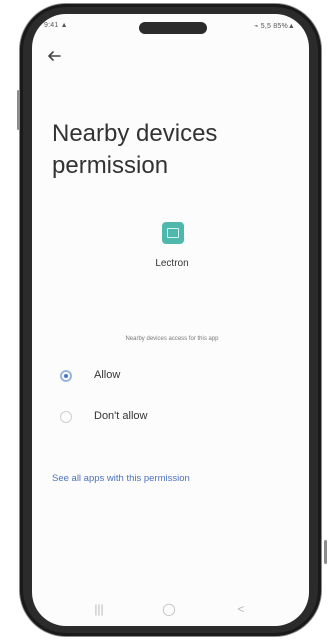 The width and height of the screenshot is (334, 642). I want to click on back-arrow-icon, so click(54, 56).